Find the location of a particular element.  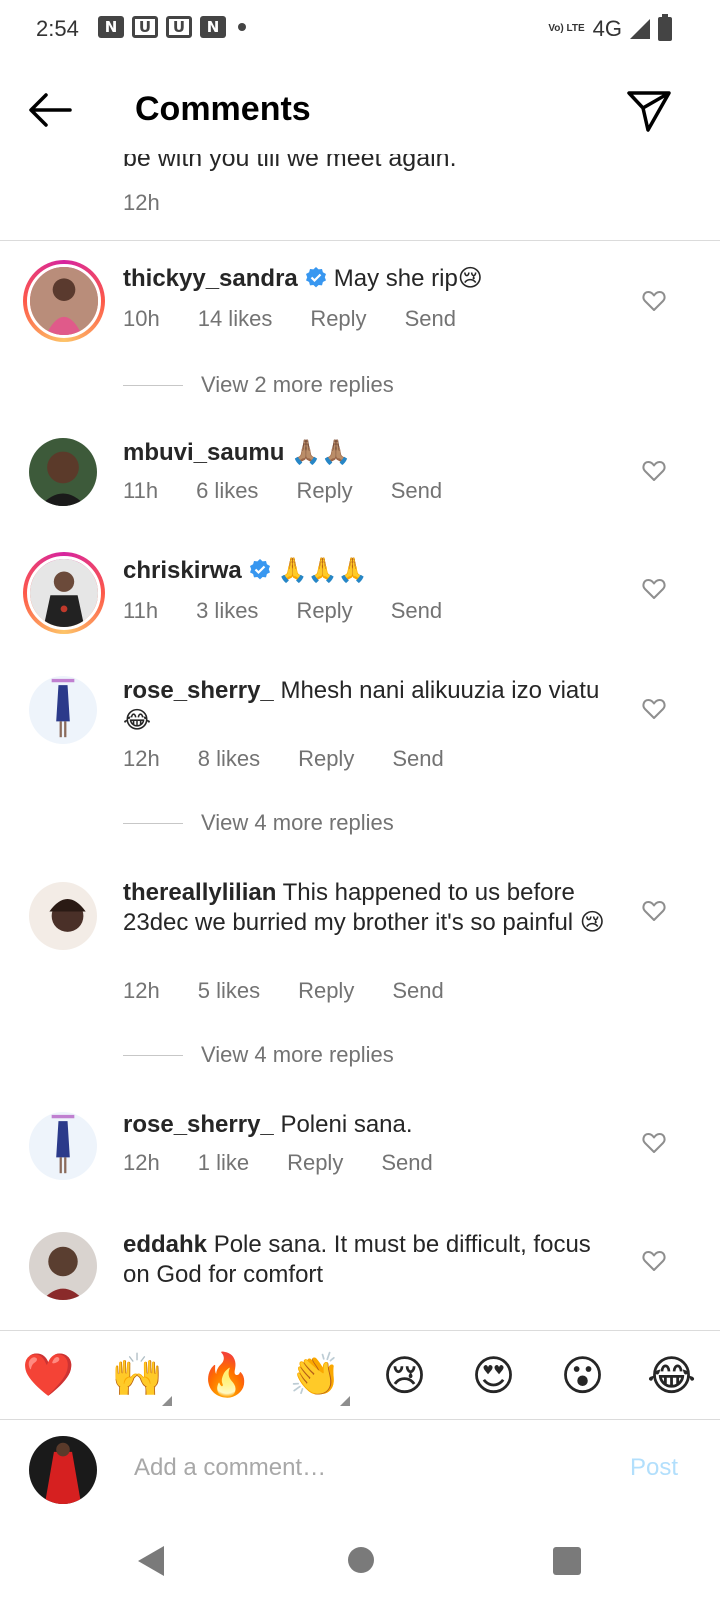

comment-body: May she rip😢 is located at coordinates (408, 278).